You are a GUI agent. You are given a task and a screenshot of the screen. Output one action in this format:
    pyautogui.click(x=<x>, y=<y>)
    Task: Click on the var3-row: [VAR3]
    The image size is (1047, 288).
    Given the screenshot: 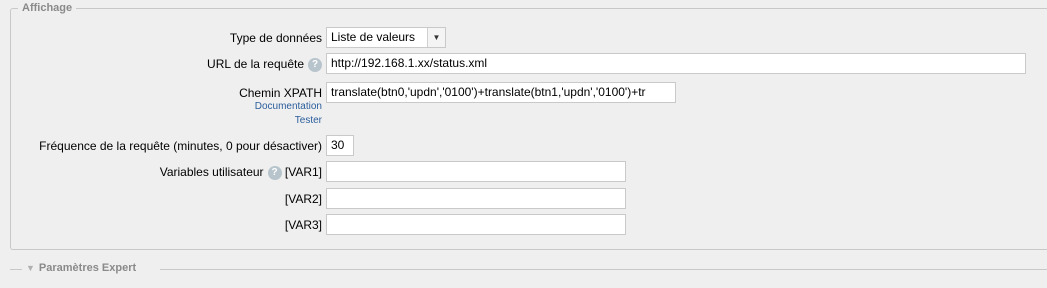 What is the action you would take?
    pyautogui.click(x=523, y=225)
    